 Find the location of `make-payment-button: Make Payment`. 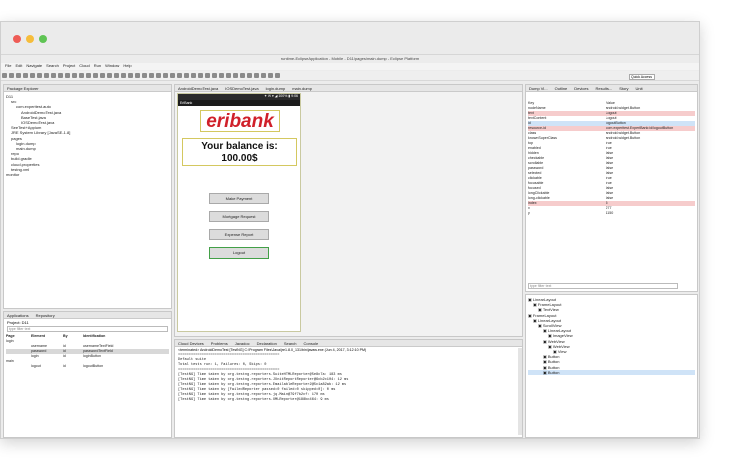

make-payment-button: Make Payment is located at coordinates (239, 198).